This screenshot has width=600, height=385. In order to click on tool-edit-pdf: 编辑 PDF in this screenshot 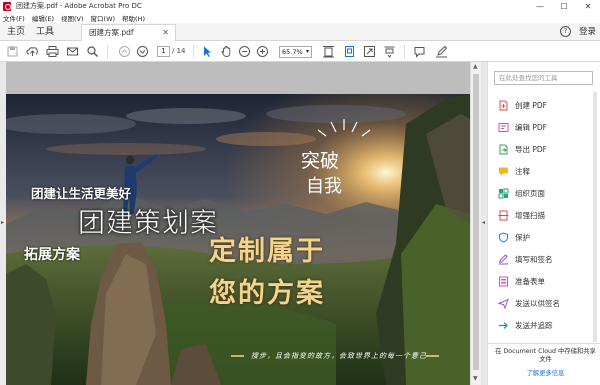, I will do `click(522, 127)`.